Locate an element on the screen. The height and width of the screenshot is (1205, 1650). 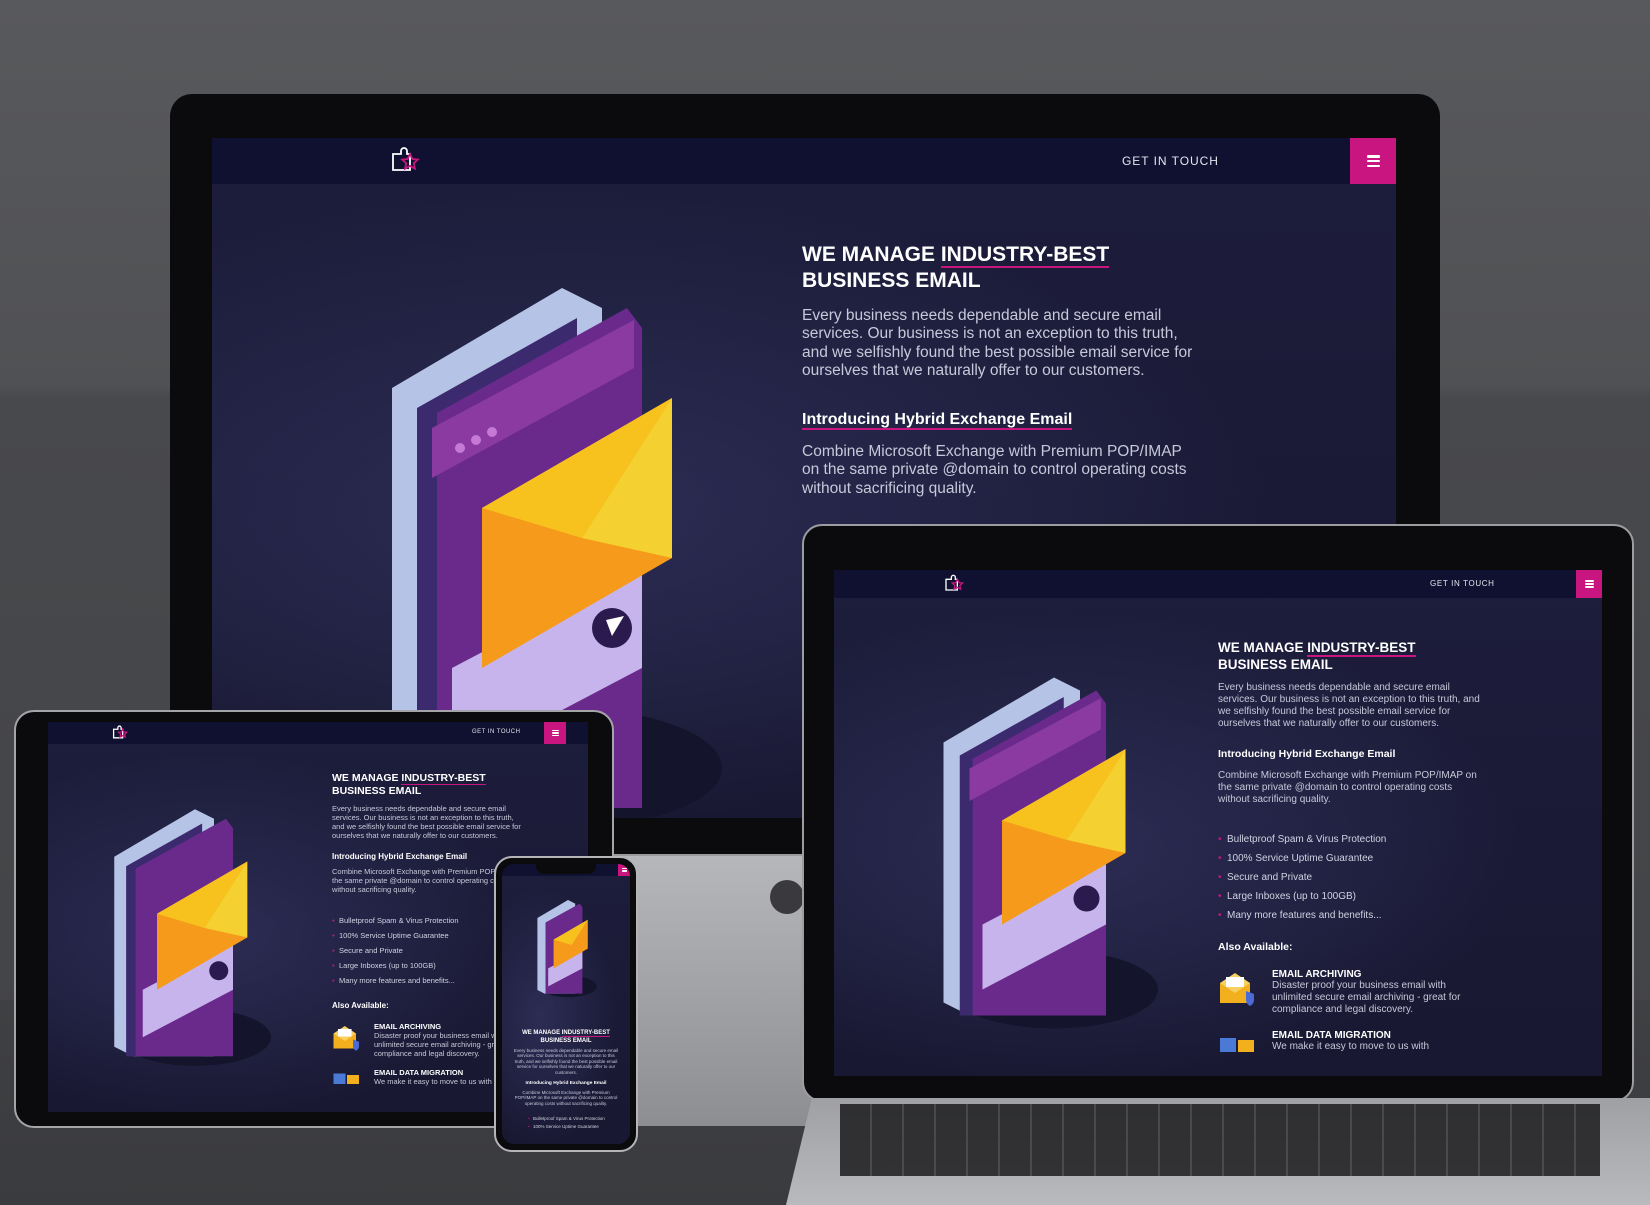
service-title: EMAIL DATA MIGRATION is located at coordinates (1331, 1035).